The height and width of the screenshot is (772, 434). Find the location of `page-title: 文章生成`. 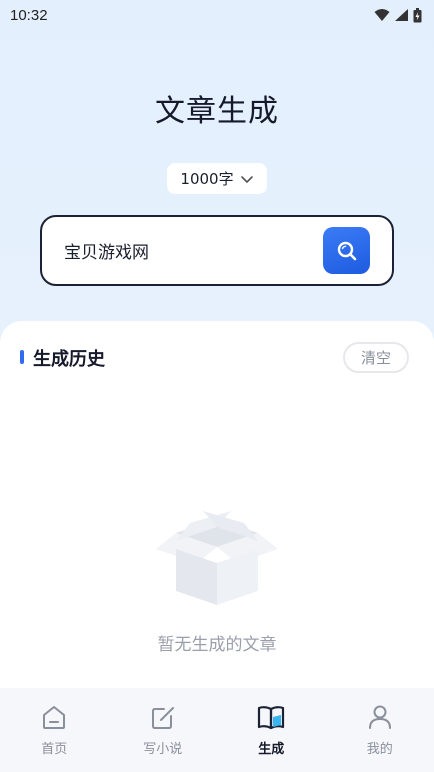

page-title: 文章生成 is located at coordinates (217, 111).